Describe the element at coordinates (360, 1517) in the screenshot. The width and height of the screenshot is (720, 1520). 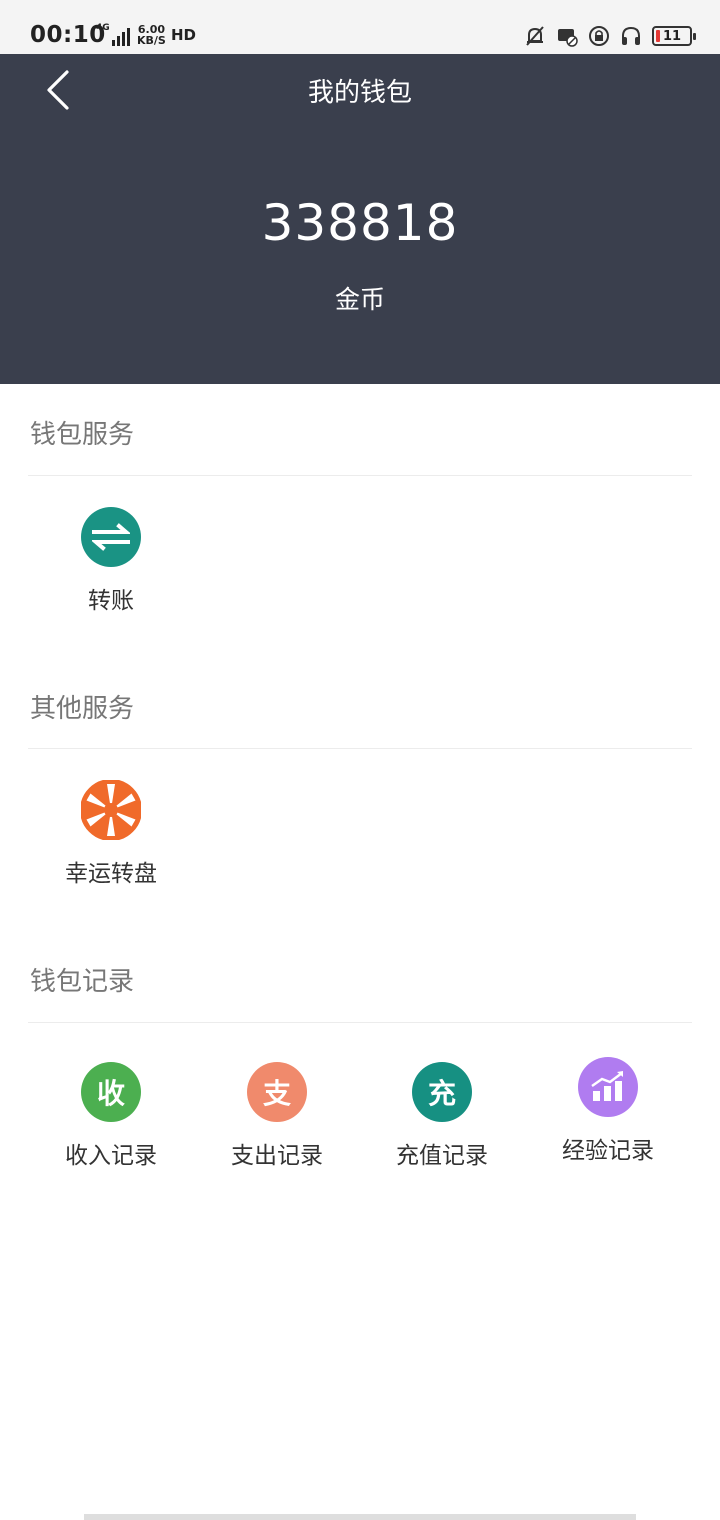
I see `bottom-edge-bar` at that location.